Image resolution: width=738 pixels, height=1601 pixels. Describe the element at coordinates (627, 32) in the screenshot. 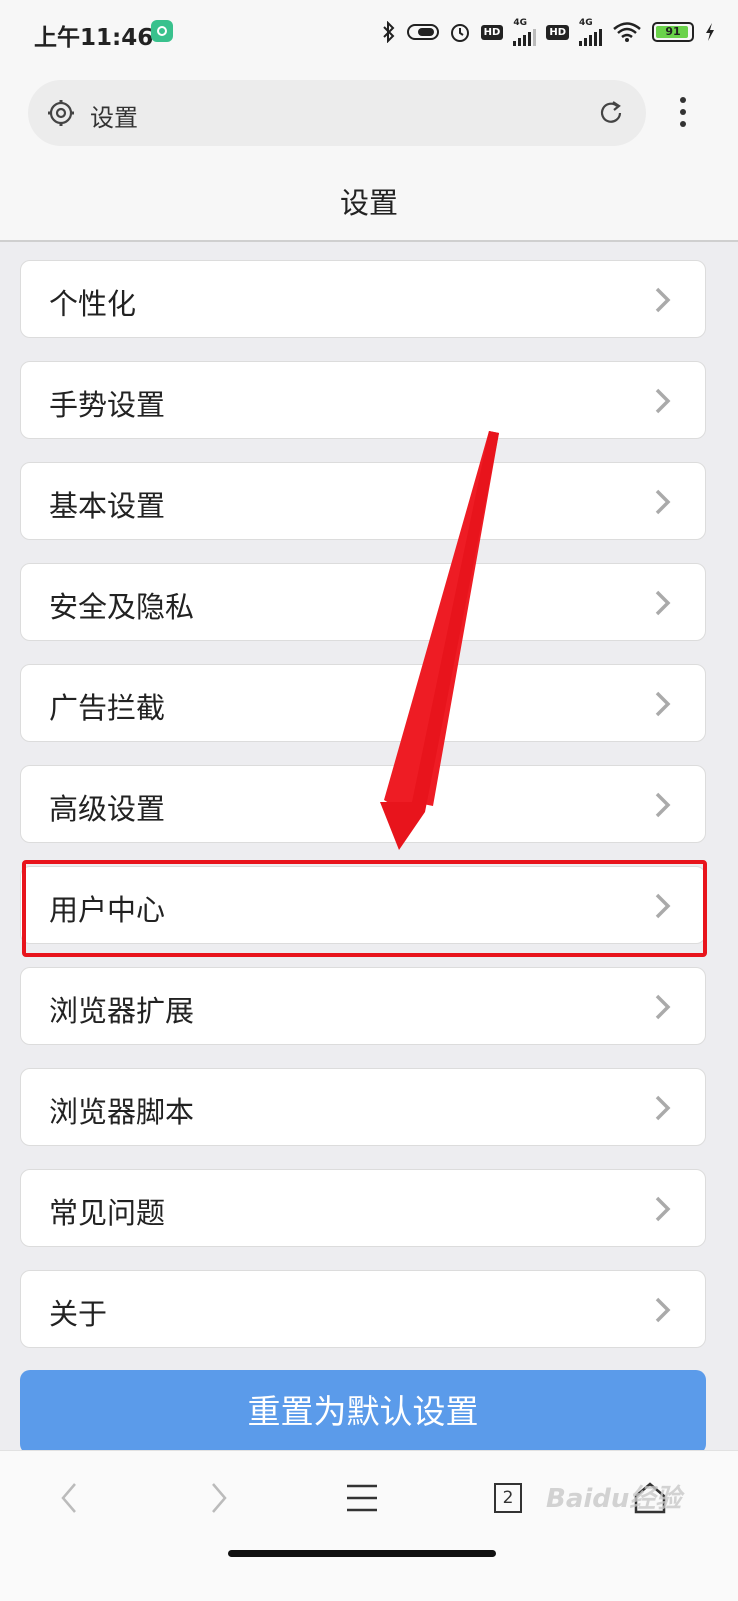

I see `wifi-icon` at that location.